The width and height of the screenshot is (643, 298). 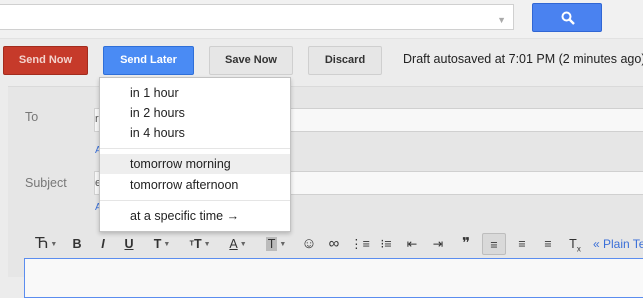 I want to click on font-family-icon: Ћ, so click(x=41, y=243).